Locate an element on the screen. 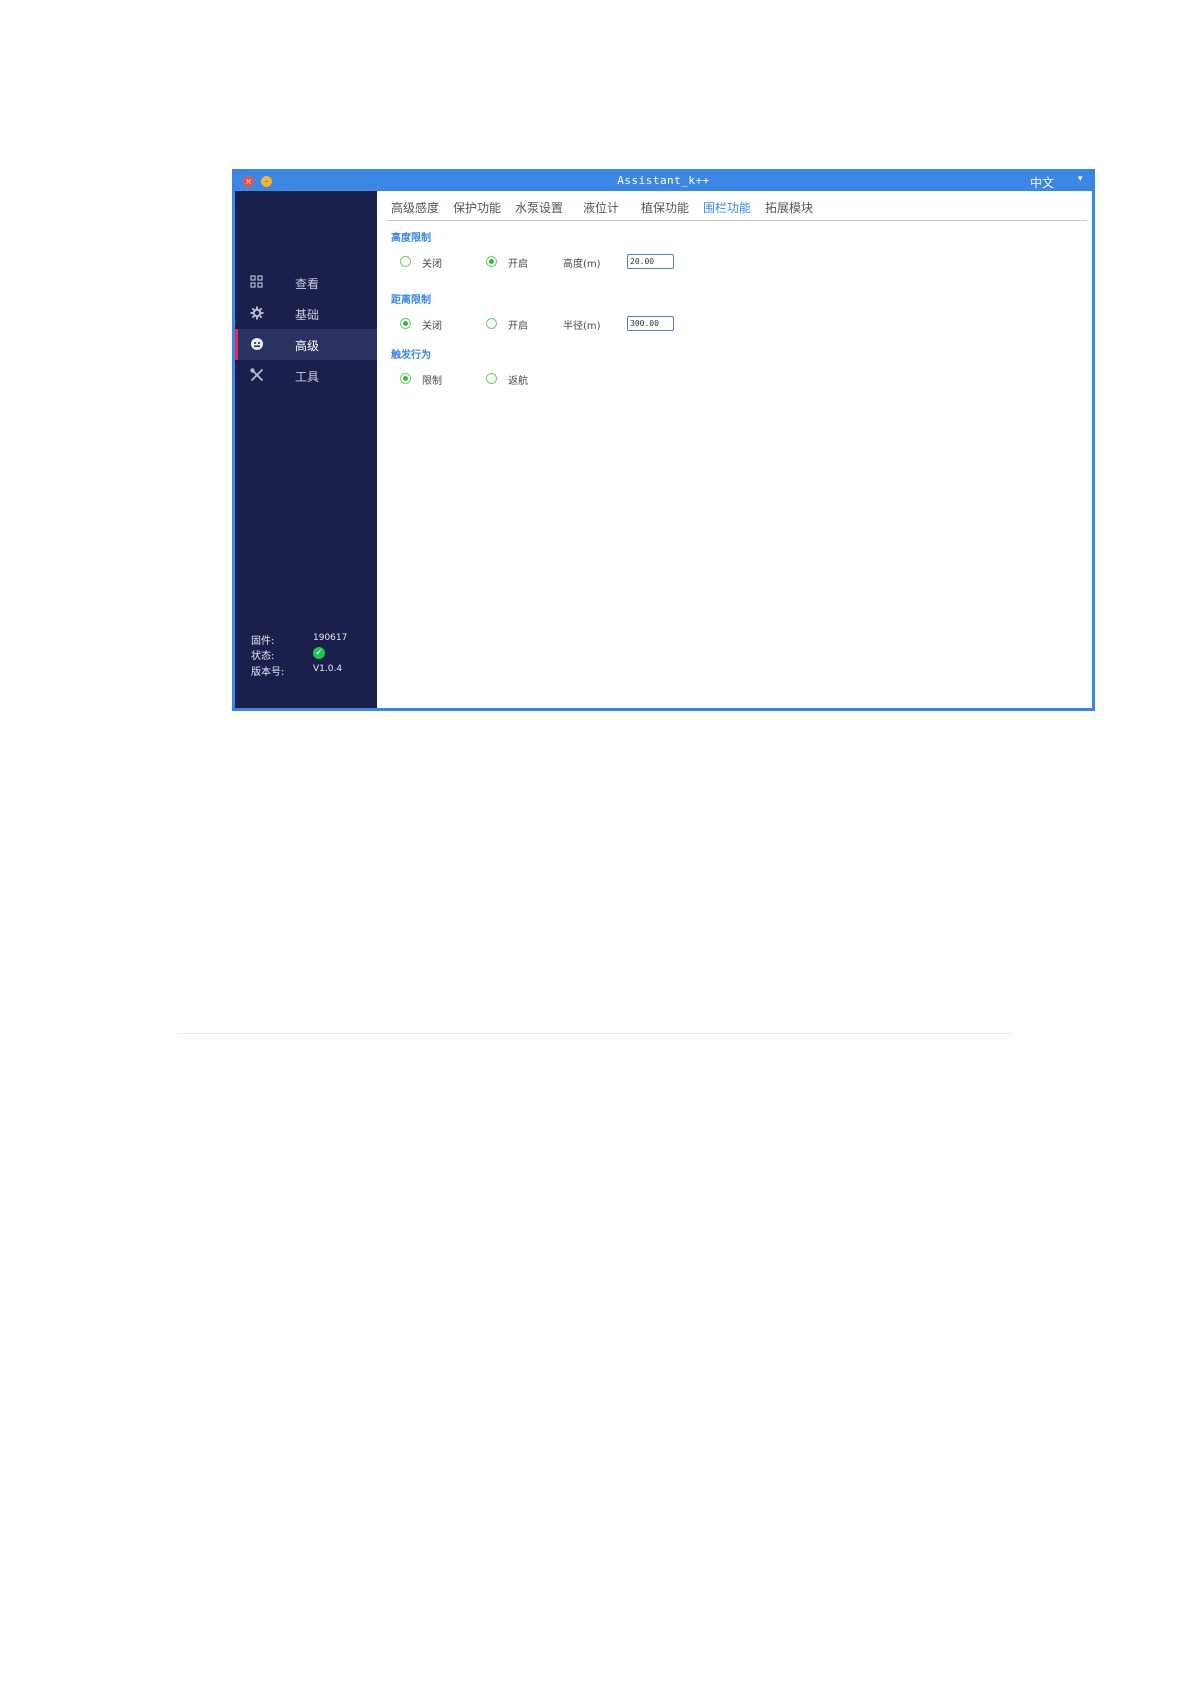 The image size is (1191, 1684). sidebar-item-label: 查看 is located at coordinates (307, 284).